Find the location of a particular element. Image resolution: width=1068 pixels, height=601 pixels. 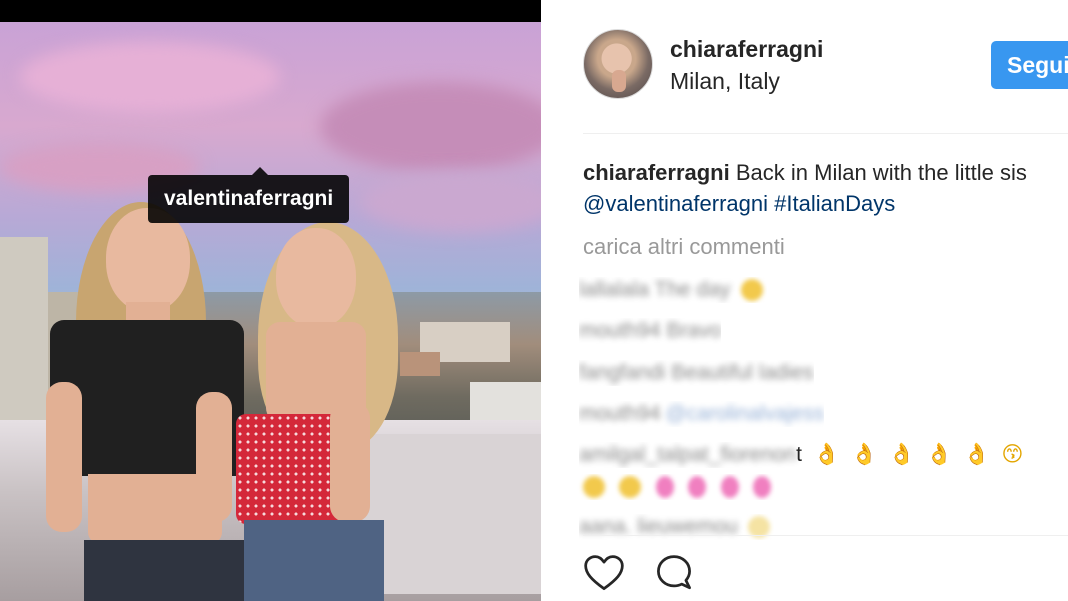

user-tag-tooltip: valentinaferragni is located at coordinates (249, 195).